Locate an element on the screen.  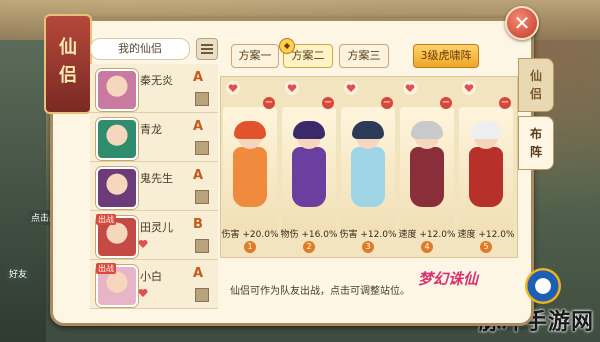
companion-row: 鬼先生 A is located at coordinates (154, 186).